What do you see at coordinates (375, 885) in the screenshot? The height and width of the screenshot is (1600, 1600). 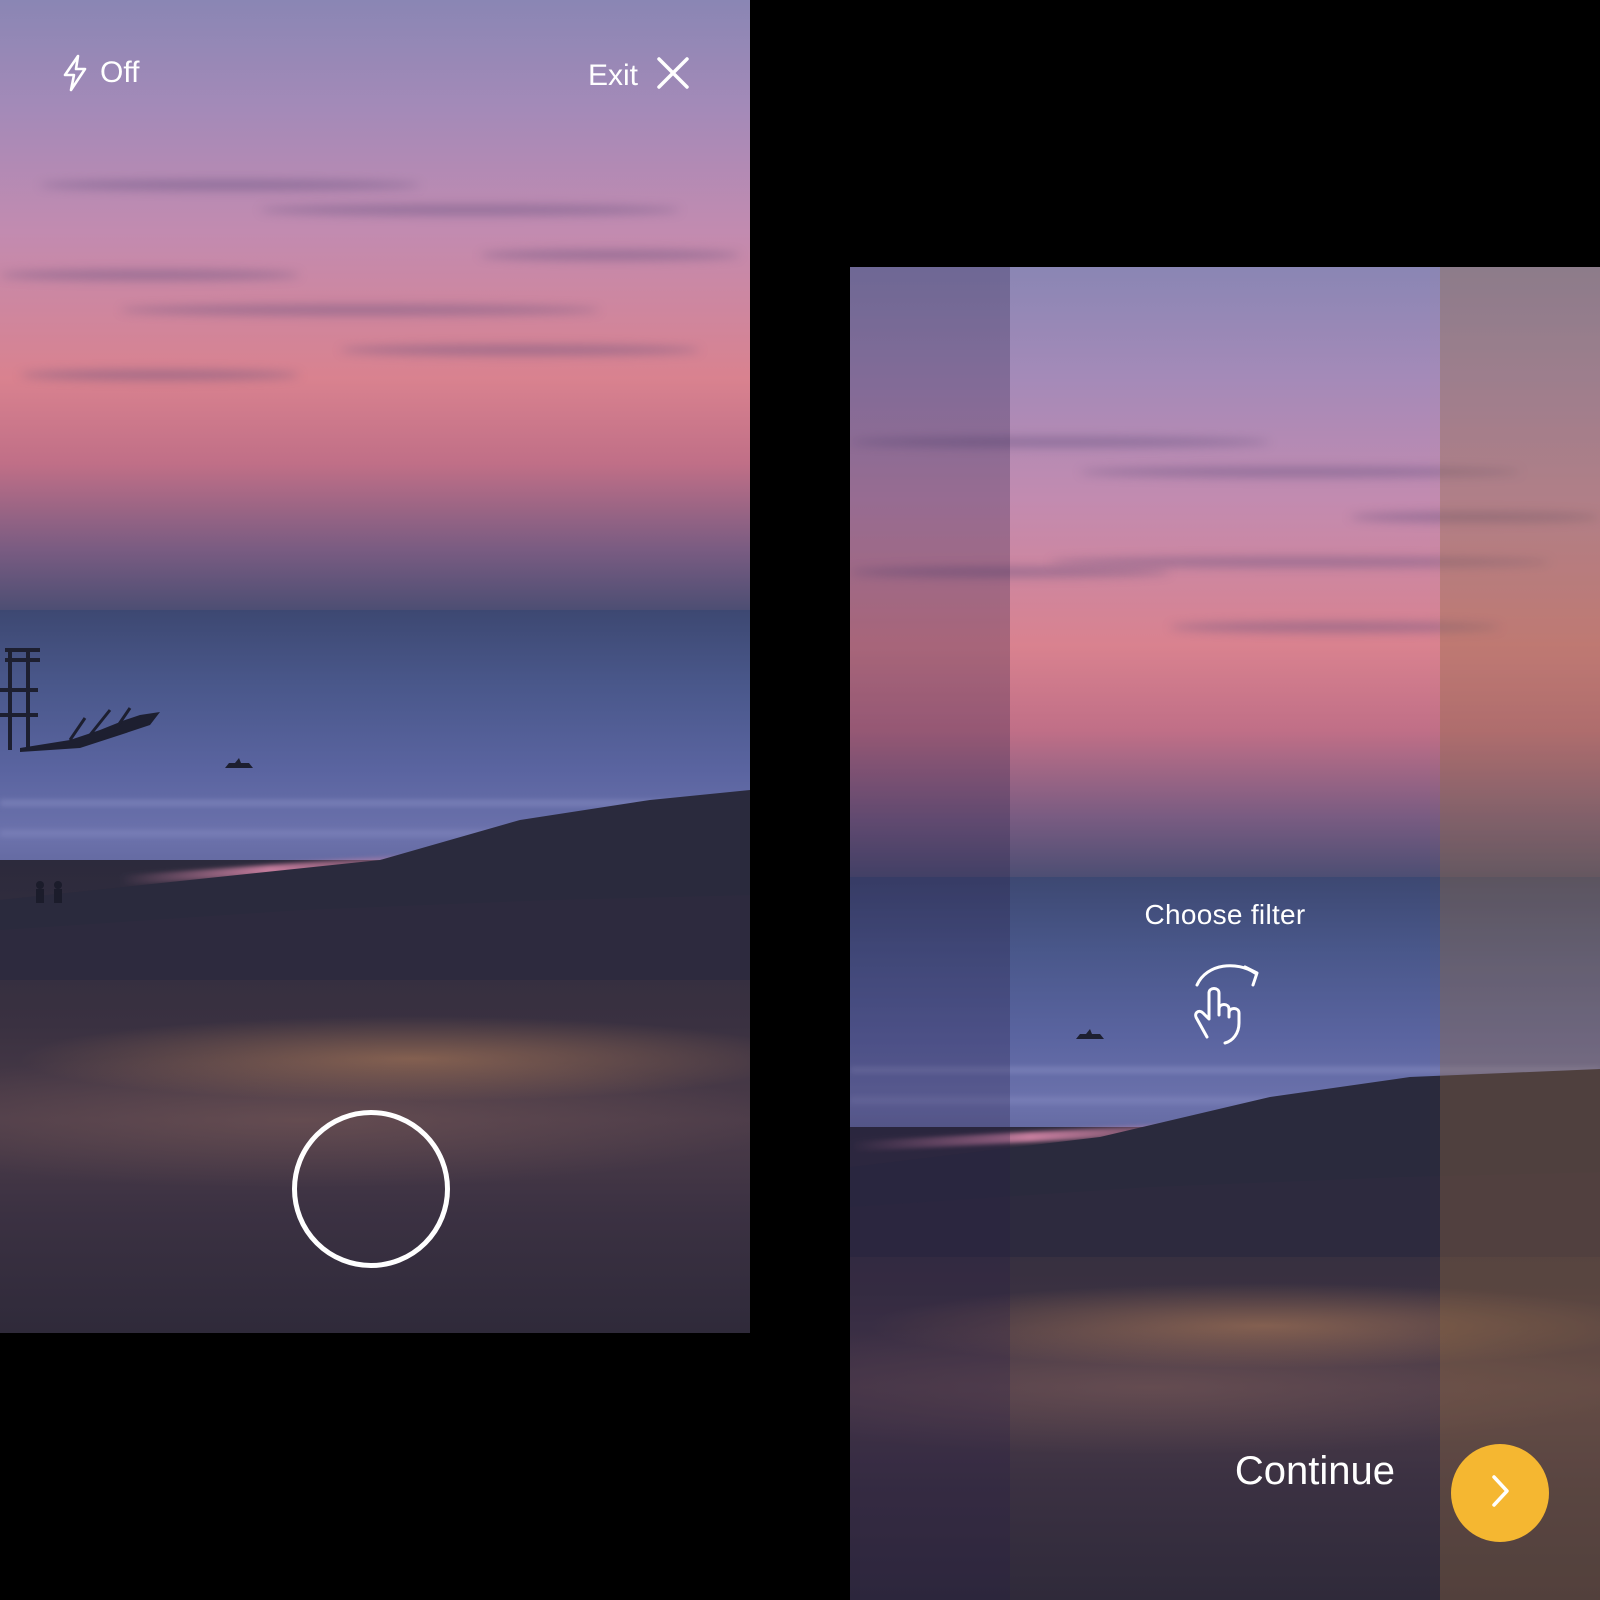 I see `shingle-bank` at bounding box center [375, 885].